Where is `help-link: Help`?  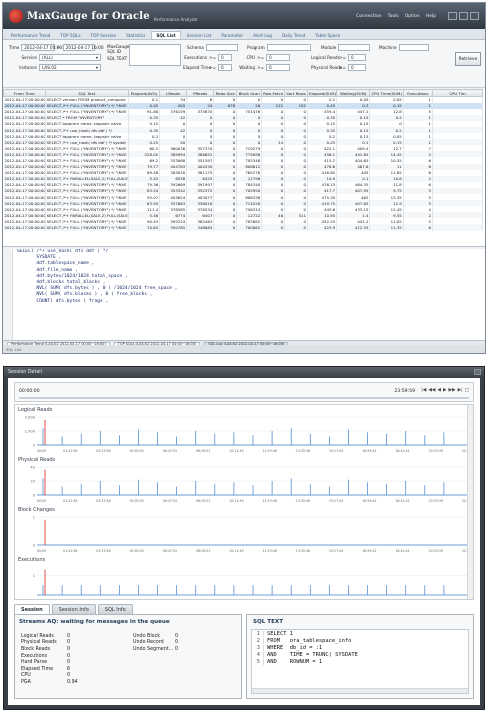
help-link: Help is located at coordinates (431, 16).